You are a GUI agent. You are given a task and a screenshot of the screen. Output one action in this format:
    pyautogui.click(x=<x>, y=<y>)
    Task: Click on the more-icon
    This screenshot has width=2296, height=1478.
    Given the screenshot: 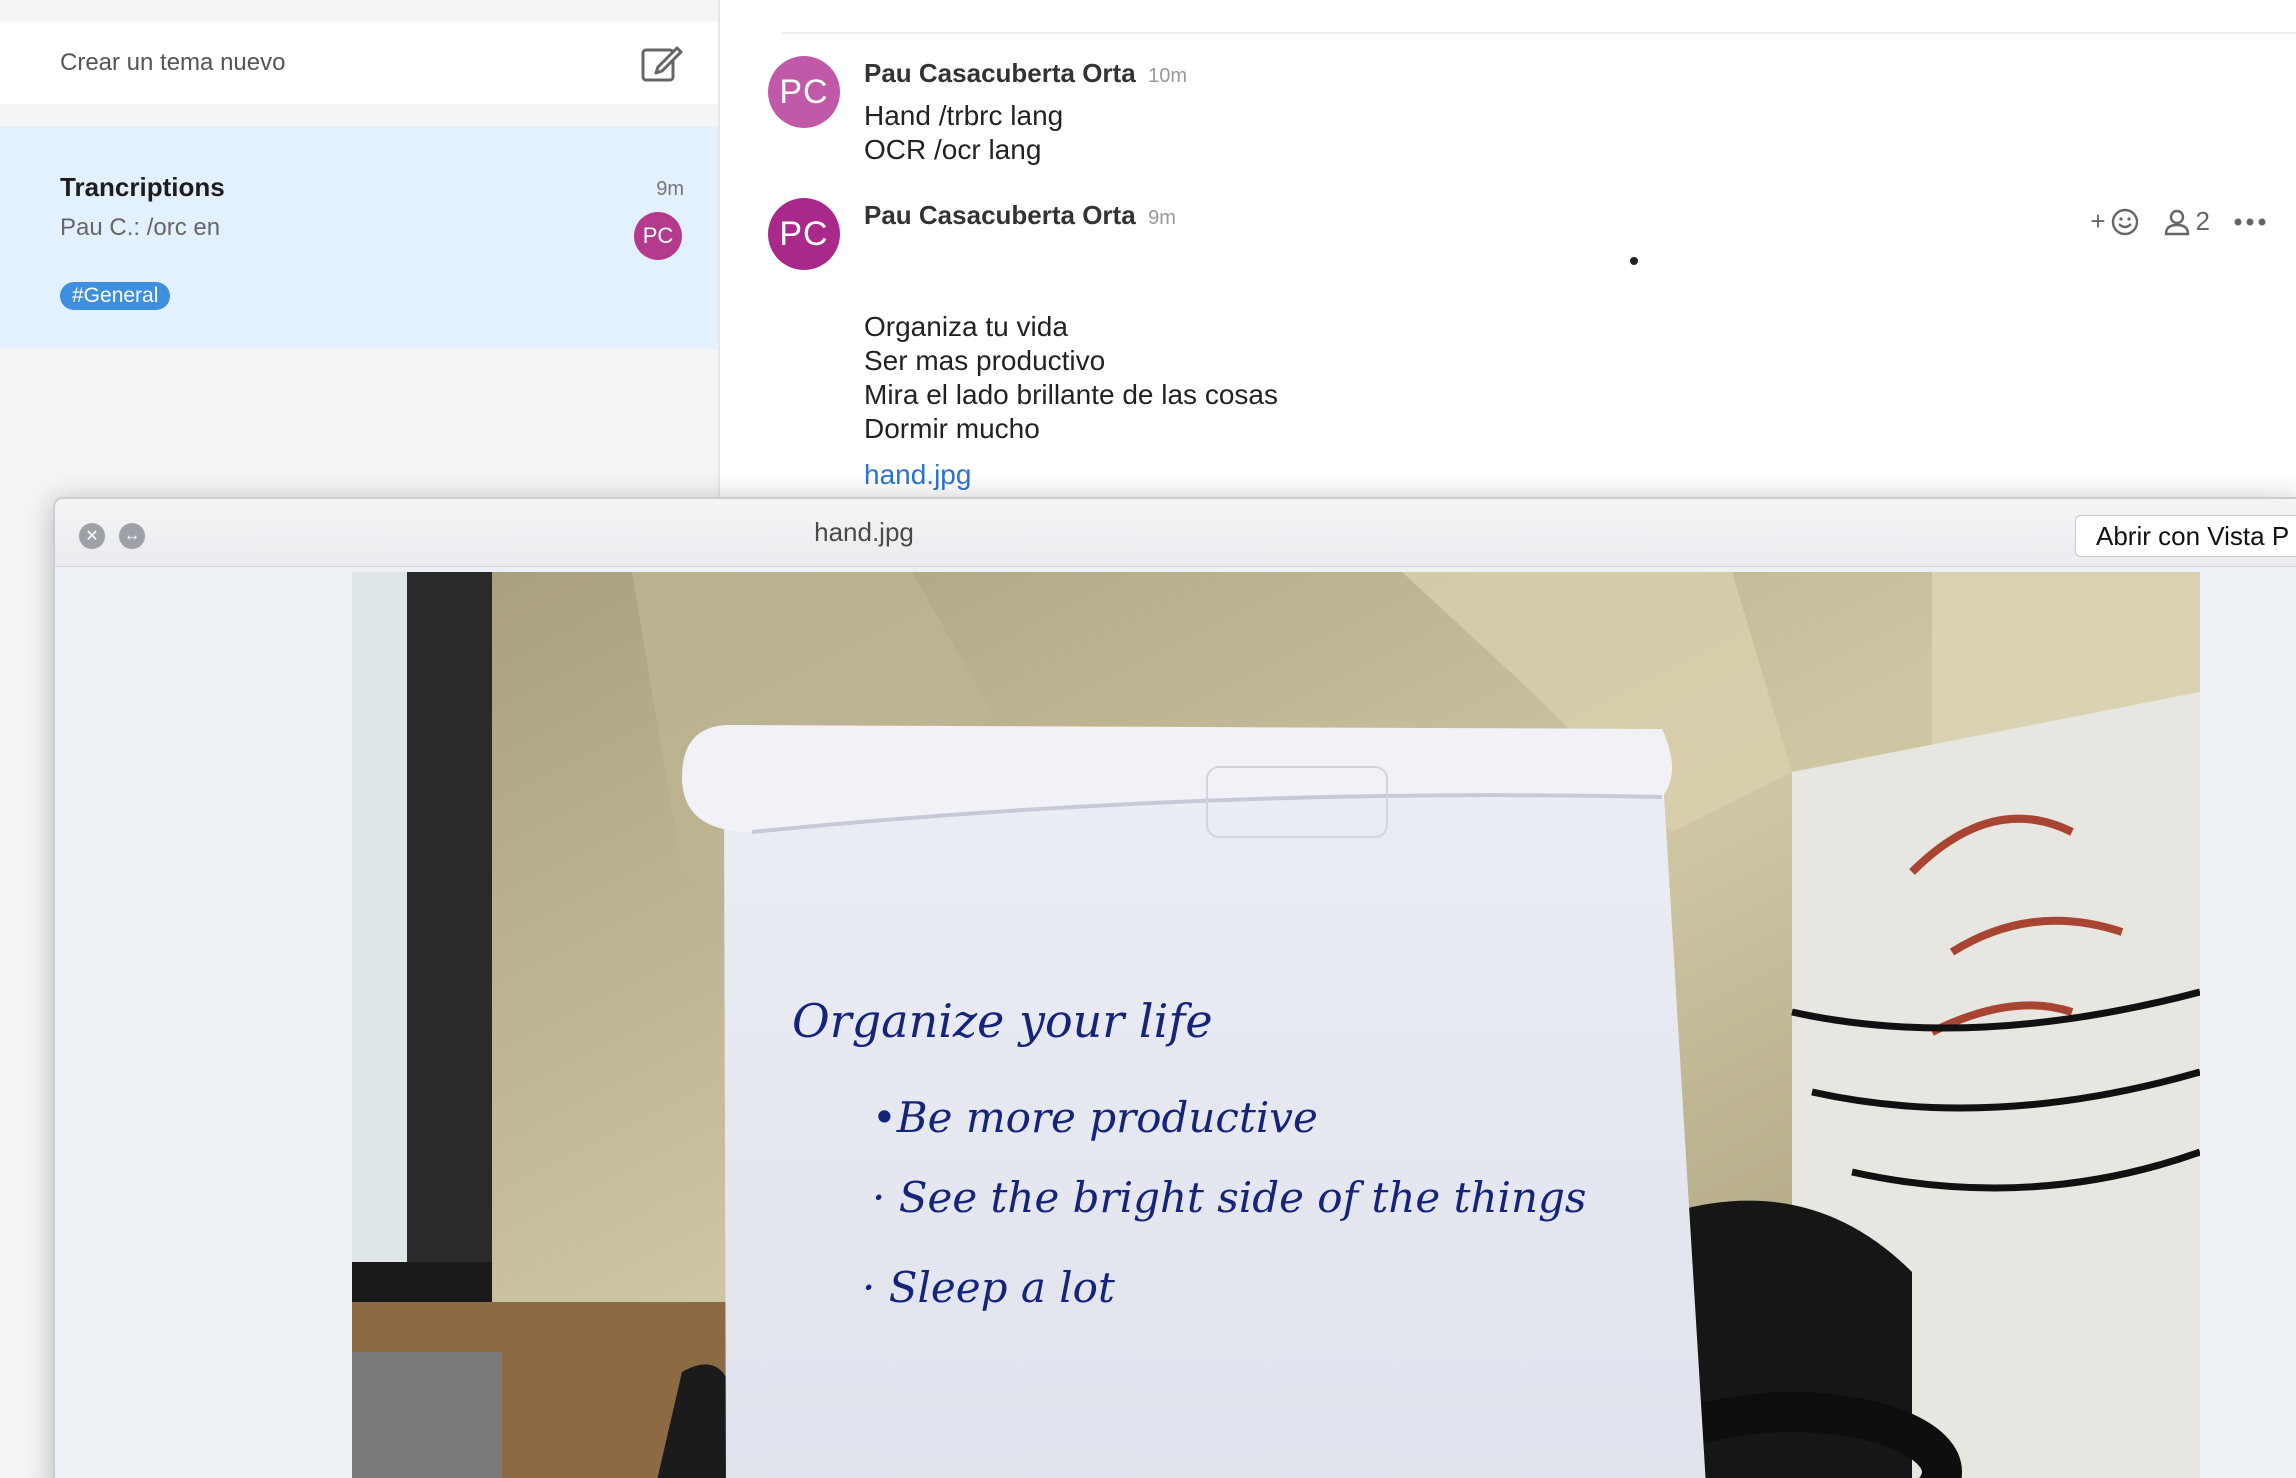 What is the action you would take?
    pyautogui.click(x=2250, y=221)
    